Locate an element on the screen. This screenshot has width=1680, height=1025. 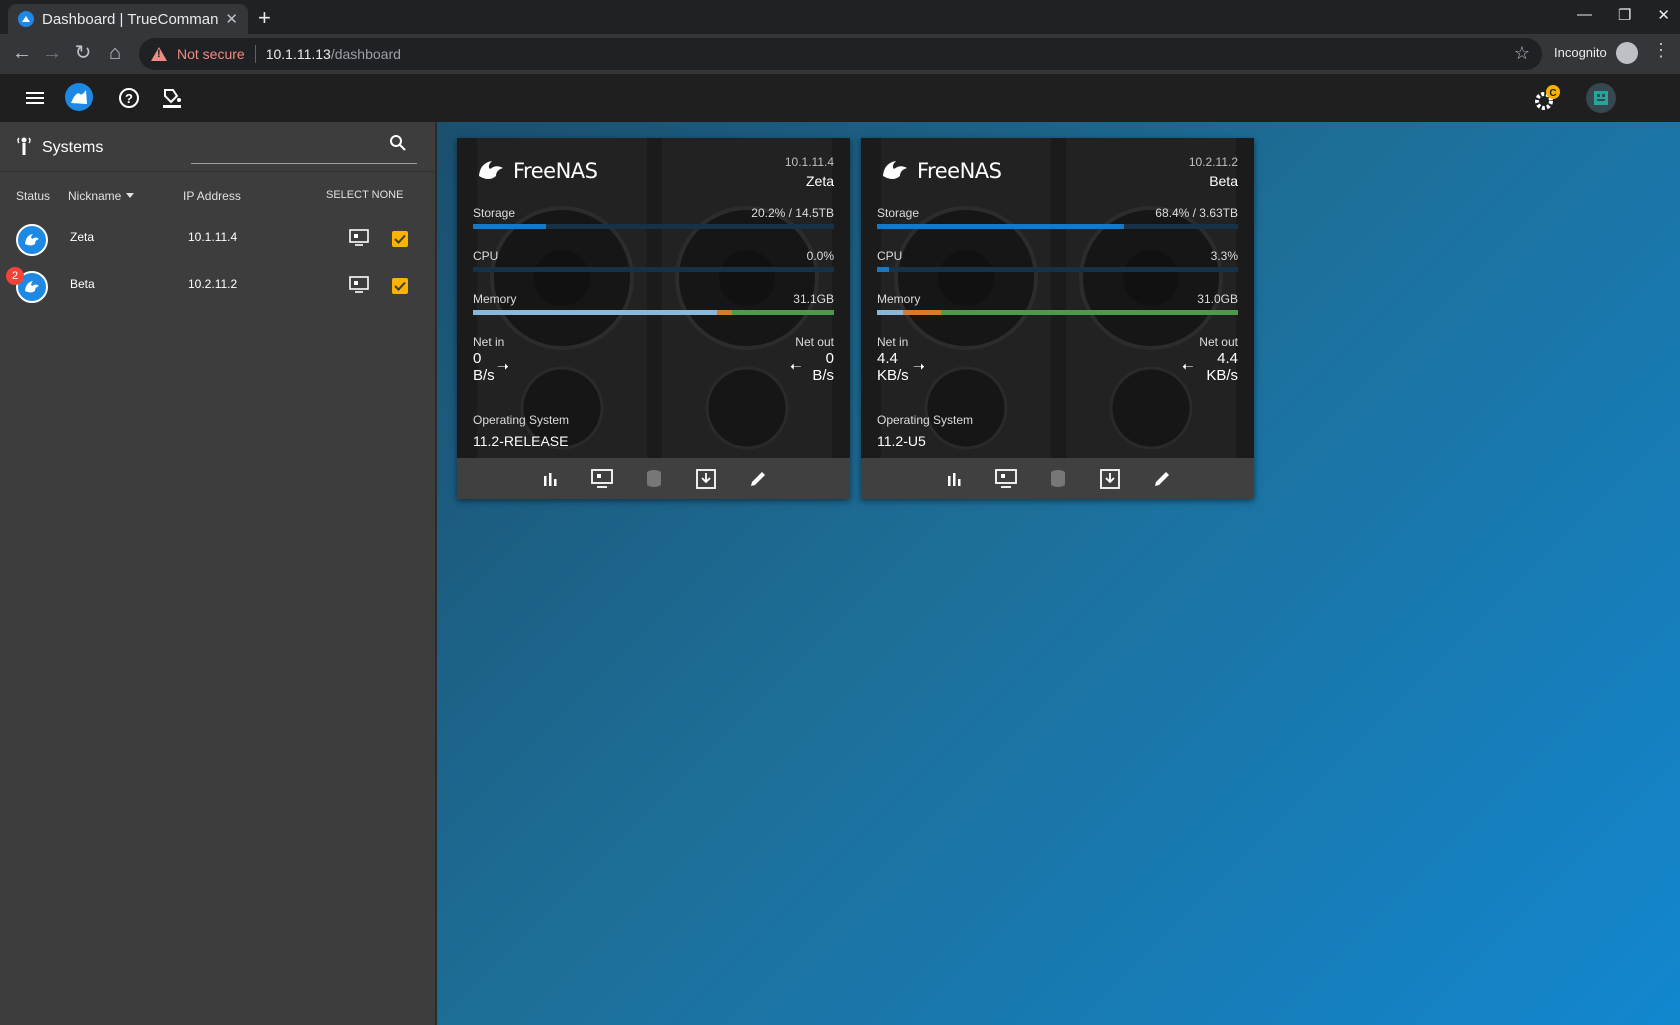
sort-down-icon is located at coordinates (130, 195).